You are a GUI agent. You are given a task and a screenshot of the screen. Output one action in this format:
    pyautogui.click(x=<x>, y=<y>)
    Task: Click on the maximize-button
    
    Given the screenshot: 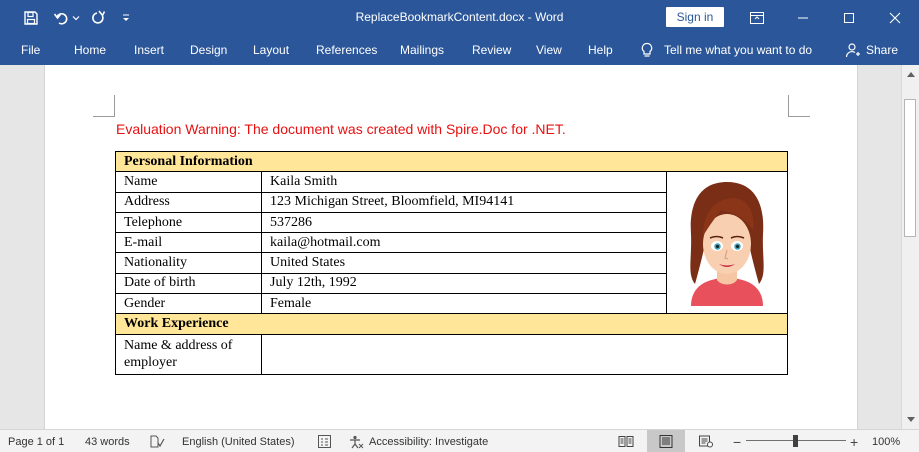 What is the action you would take?
    pyautogui.click(x=849, y=17)
    